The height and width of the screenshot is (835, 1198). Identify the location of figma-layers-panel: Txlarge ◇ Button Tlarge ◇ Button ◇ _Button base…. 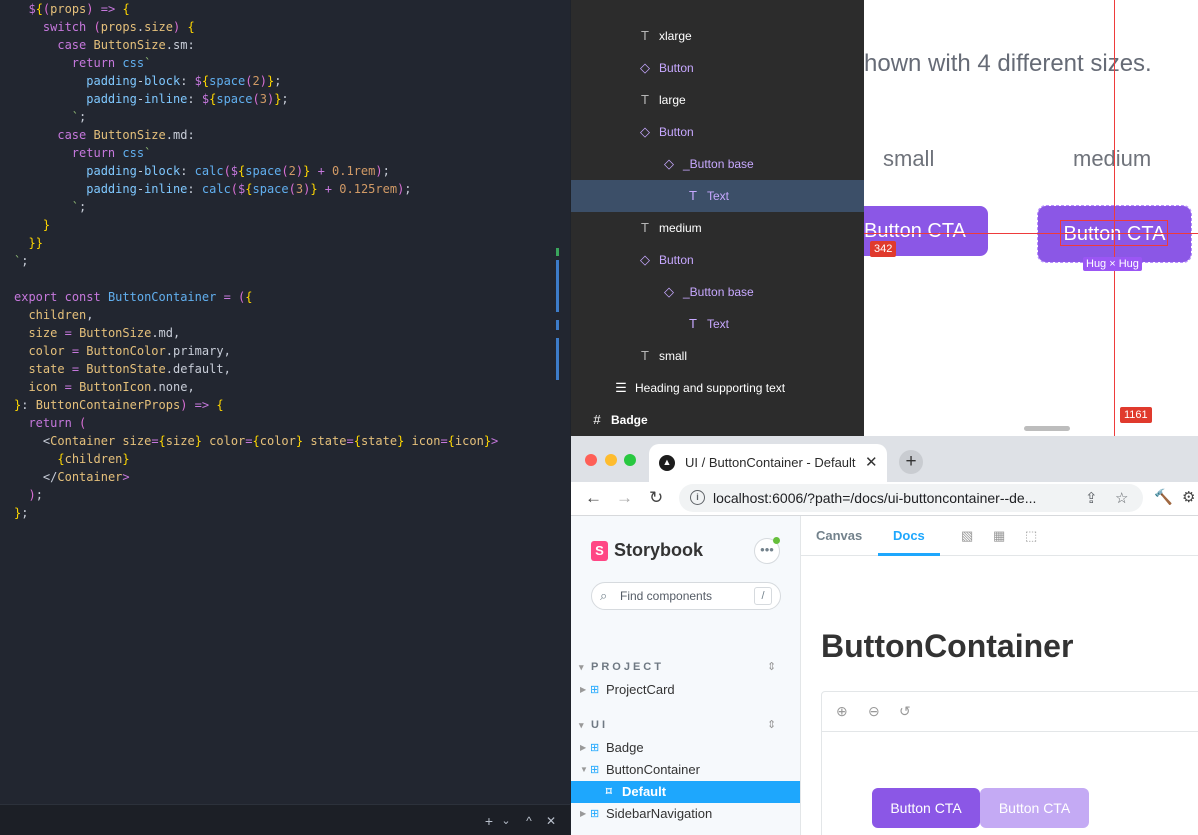
(717, 218).